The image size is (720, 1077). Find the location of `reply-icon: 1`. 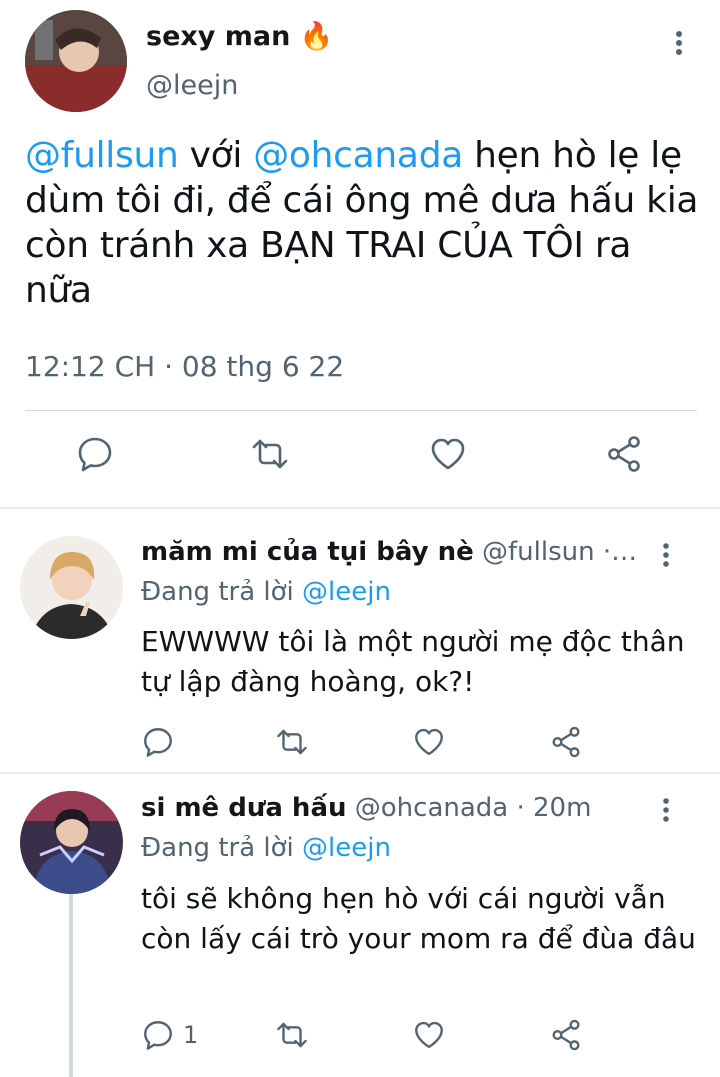

reply-icon: 1 is located at coordinates (169, 1035).